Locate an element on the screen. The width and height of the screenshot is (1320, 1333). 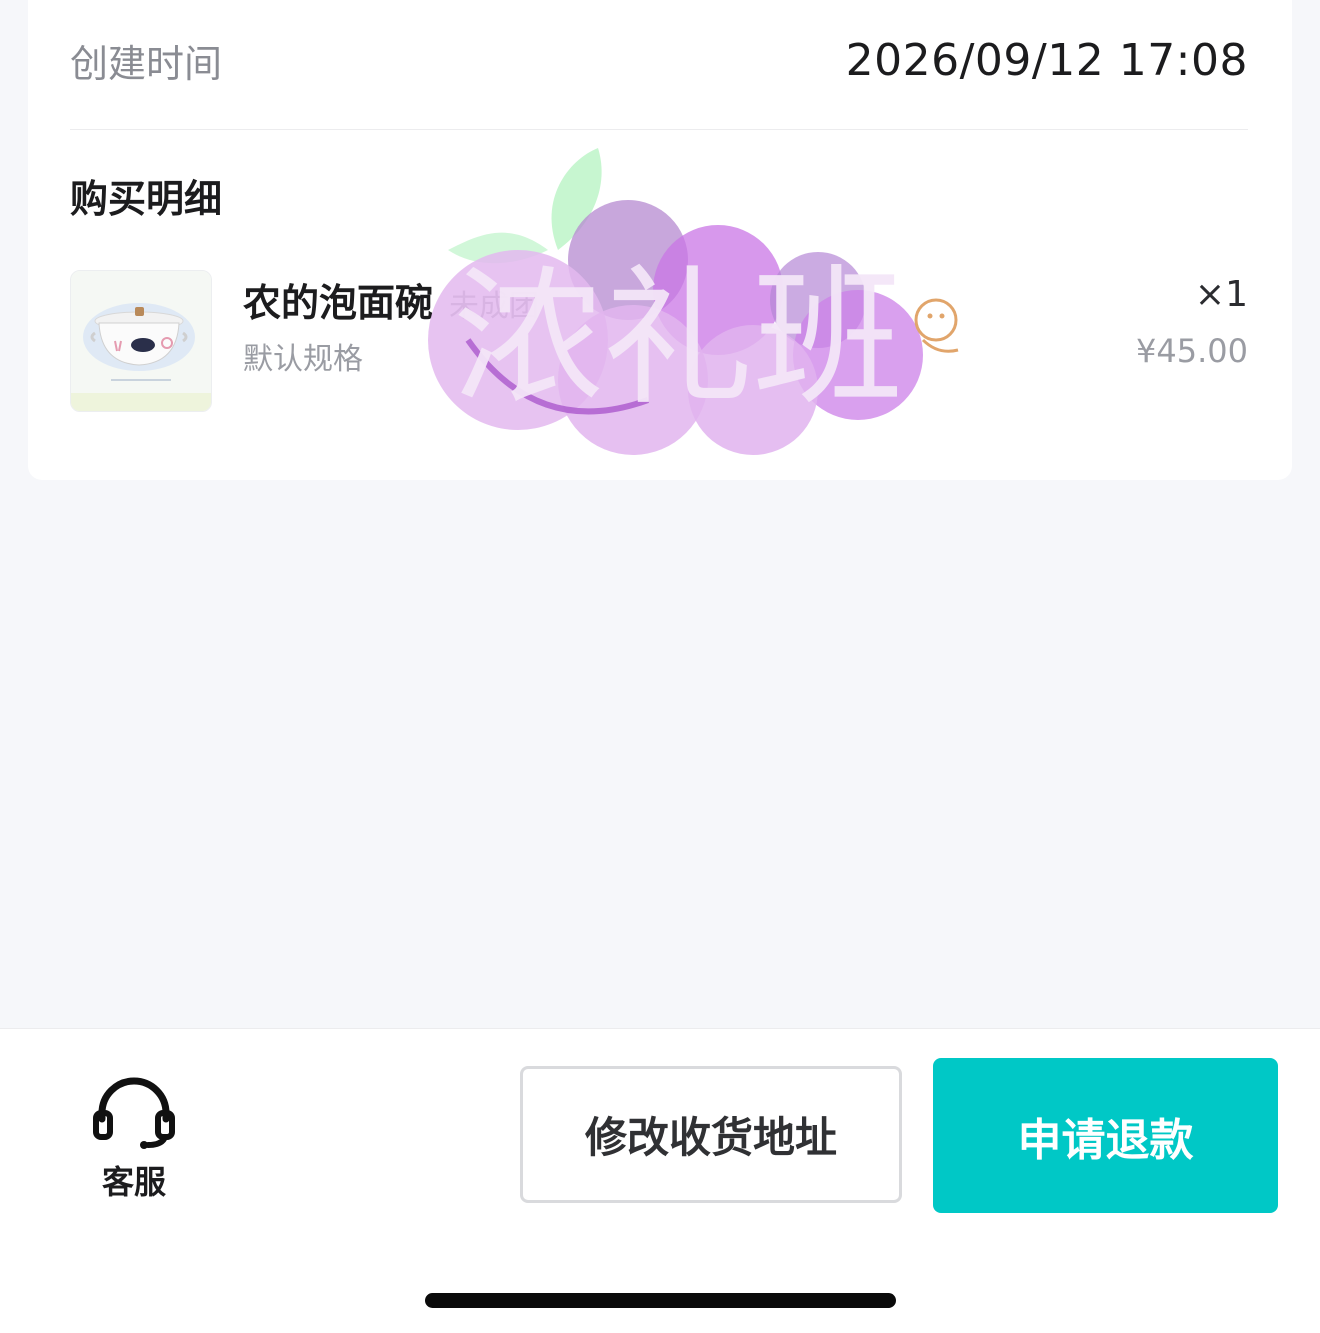
divider is located at coordinates (659, 129).